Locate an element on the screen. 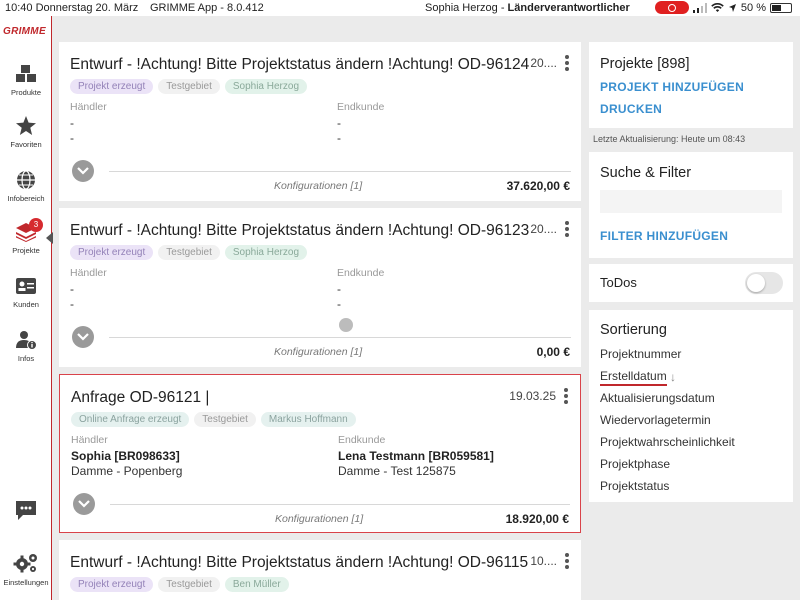  location-icon is located at coordinates (732, 7).